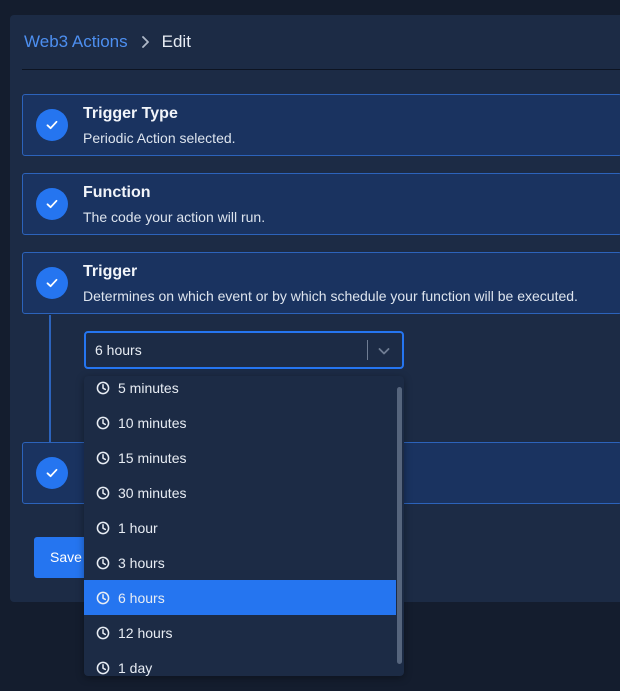 This screenshot has width=620, height=691. What do you see at coordinates (367, 350) in the screenshot?
I see `select-separator` at bounding box center [367, 350].